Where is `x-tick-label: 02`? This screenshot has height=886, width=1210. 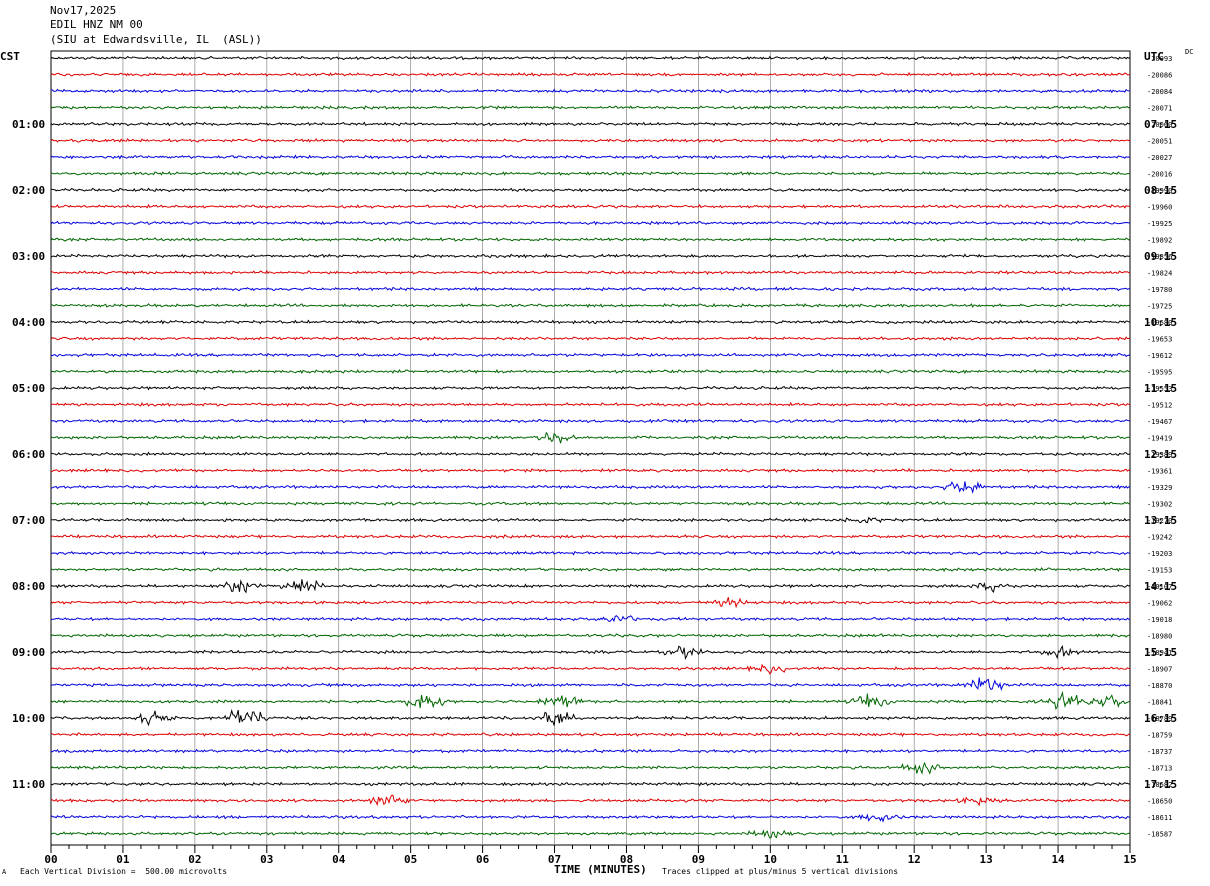 x-tick-label: 02 is located at coordinates (194, 859).